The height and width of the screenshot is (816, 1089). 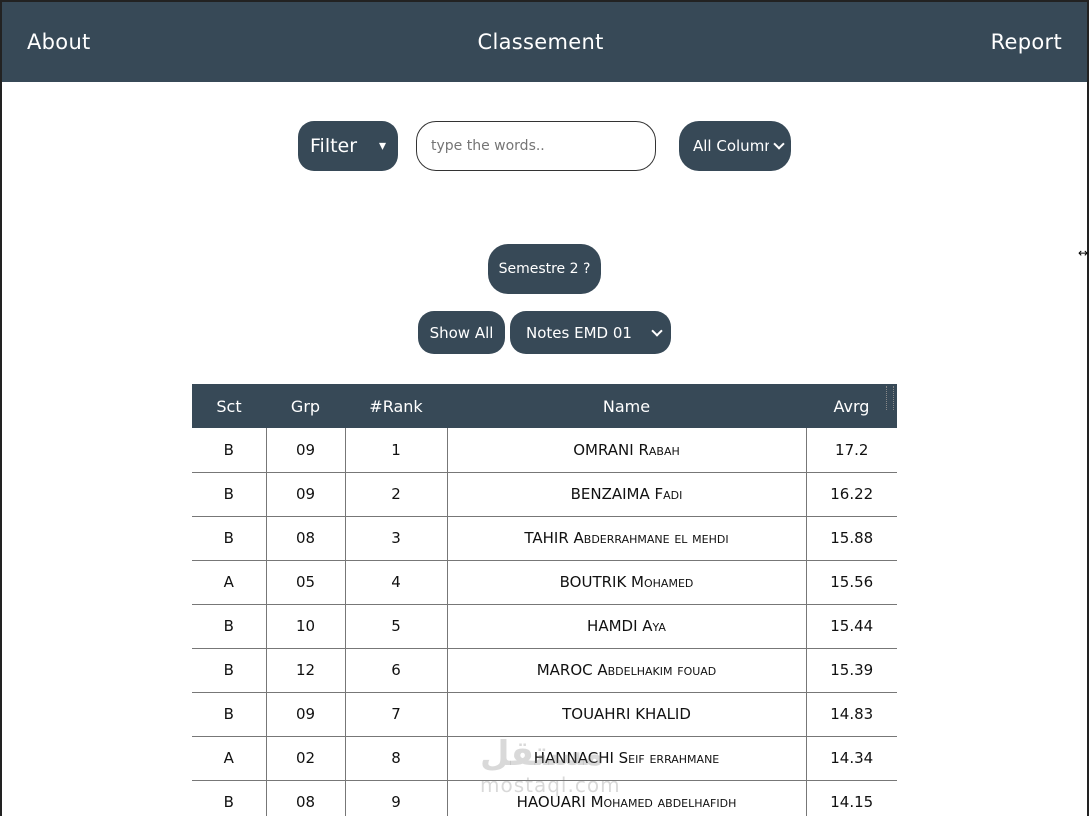 I want to click on header-grp: Grp, so click(x=305, y=406).